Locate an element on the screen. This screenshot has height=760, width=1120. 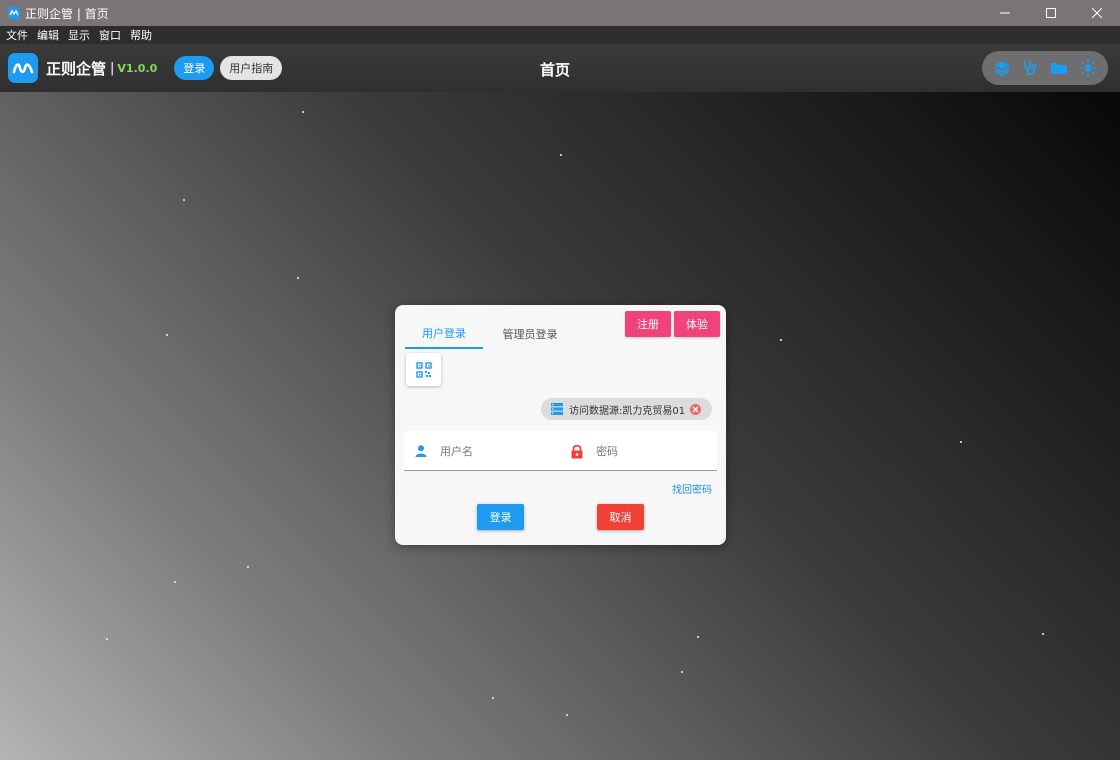
window-controls is located at coordinates (1051, 13).